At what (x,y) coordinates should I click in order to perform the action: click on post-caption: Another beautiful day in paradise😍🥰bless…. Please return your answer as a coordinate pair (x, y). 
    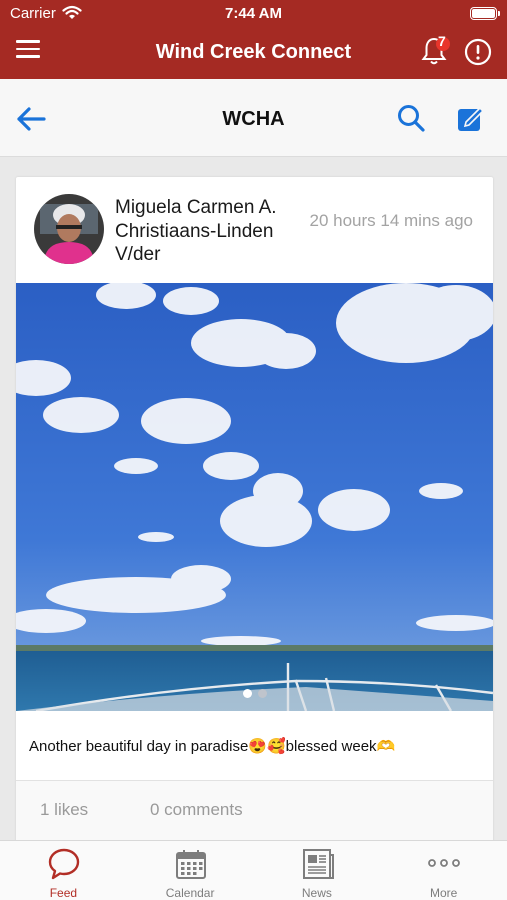
    Looking at the image, I should click on (212, 746).